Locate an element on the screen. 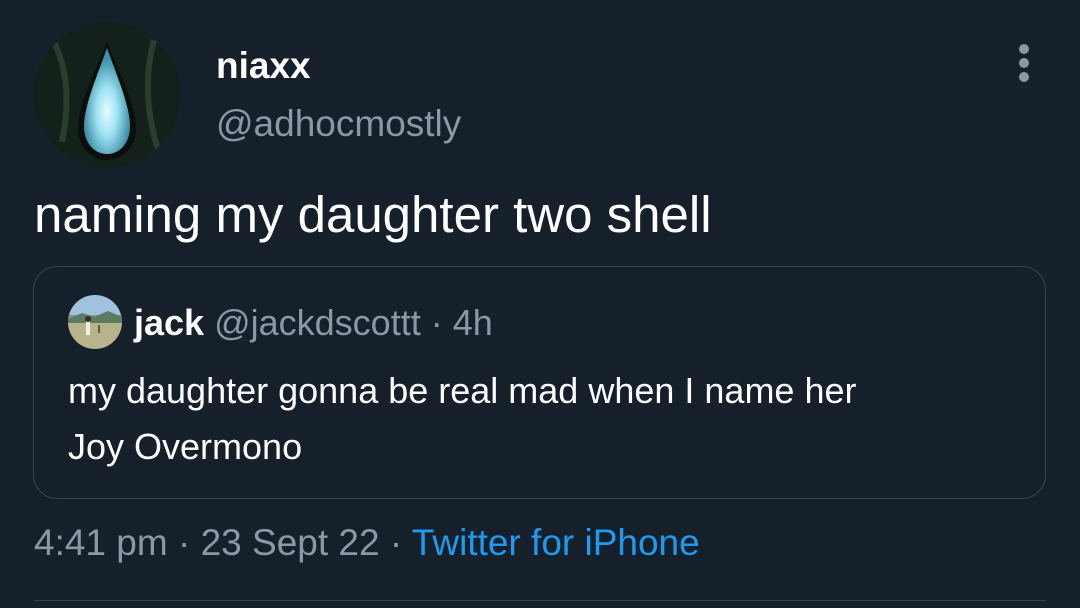 This screenshot has height=608, width=1080. author-display-name: niaxx is located at coordinates (263, 66).